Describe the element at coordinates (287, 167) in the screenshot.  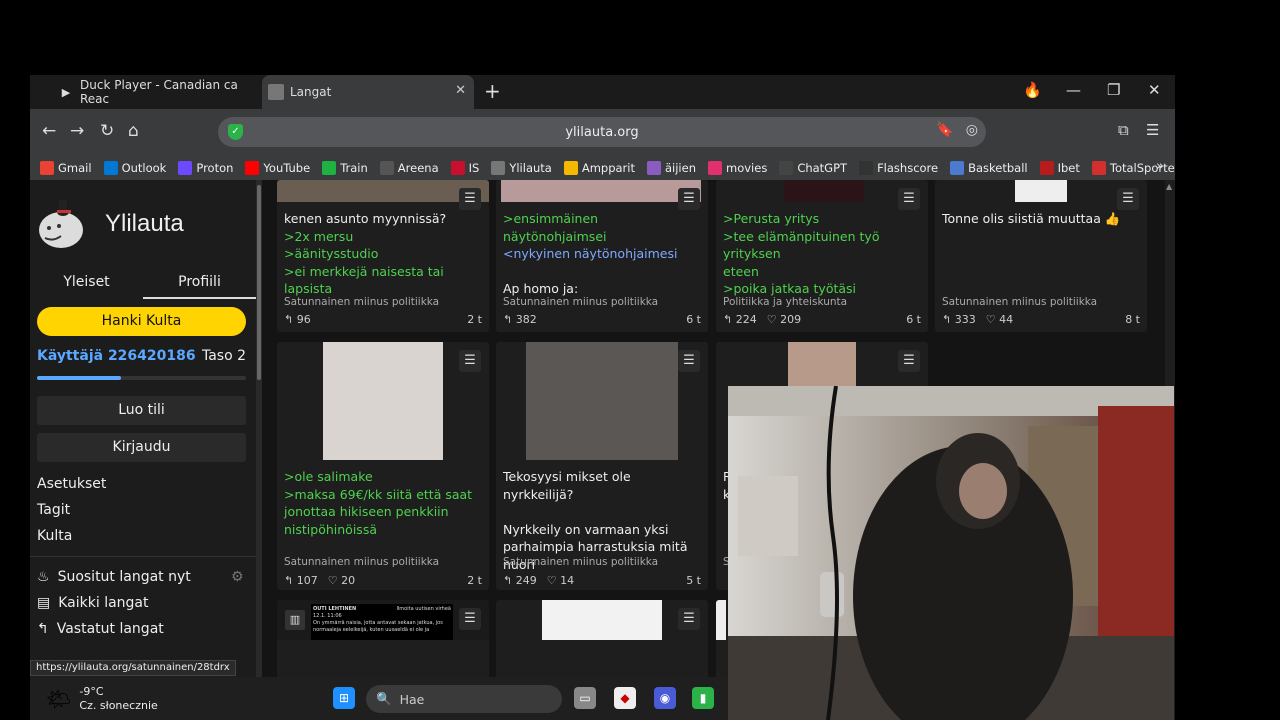
I see `bookmark-label: YouTube` at that location.